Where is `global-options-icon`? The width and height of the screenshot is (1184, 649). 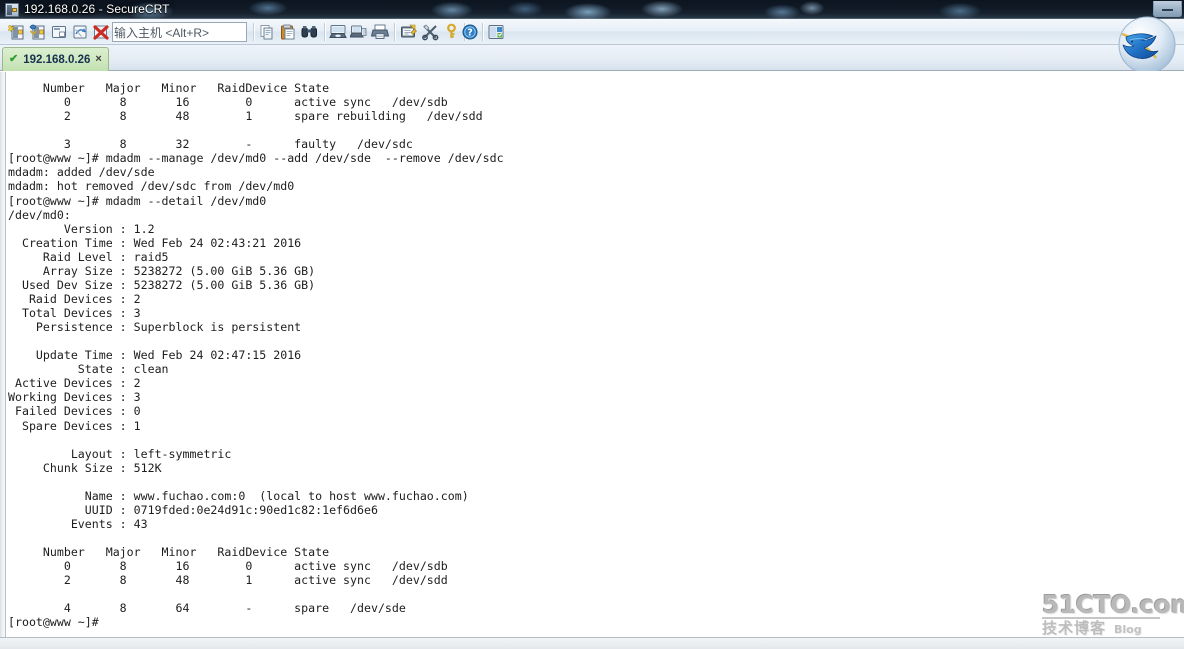
global-options-icon is located at coordinates (430, 32).